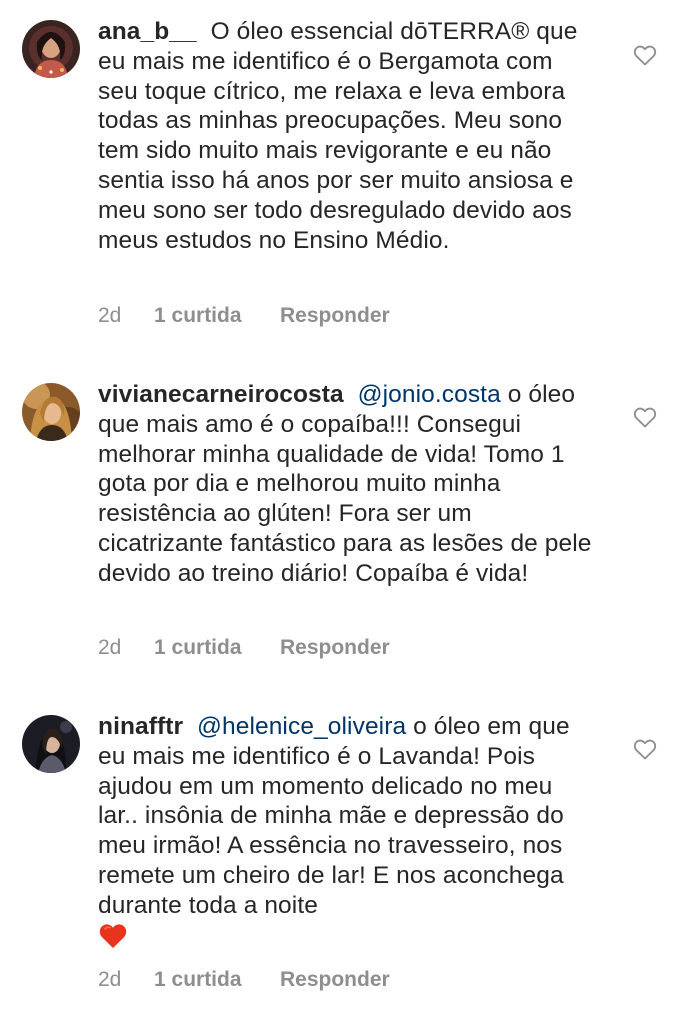 This screenshot has height=1024, width=696. Describe the element at coordinates (301, 726) in the screenshot. I see `mention-link: @helenice_oliveira` at that location.